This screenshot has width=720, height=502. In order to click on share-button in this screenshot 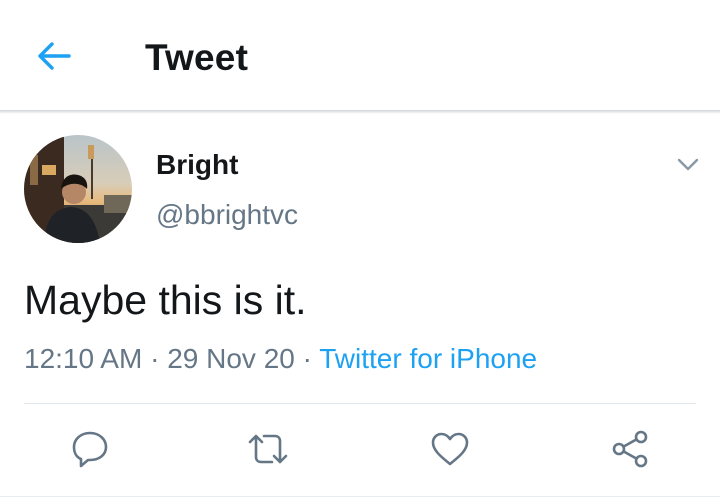, I will do `click(630, 449)`.